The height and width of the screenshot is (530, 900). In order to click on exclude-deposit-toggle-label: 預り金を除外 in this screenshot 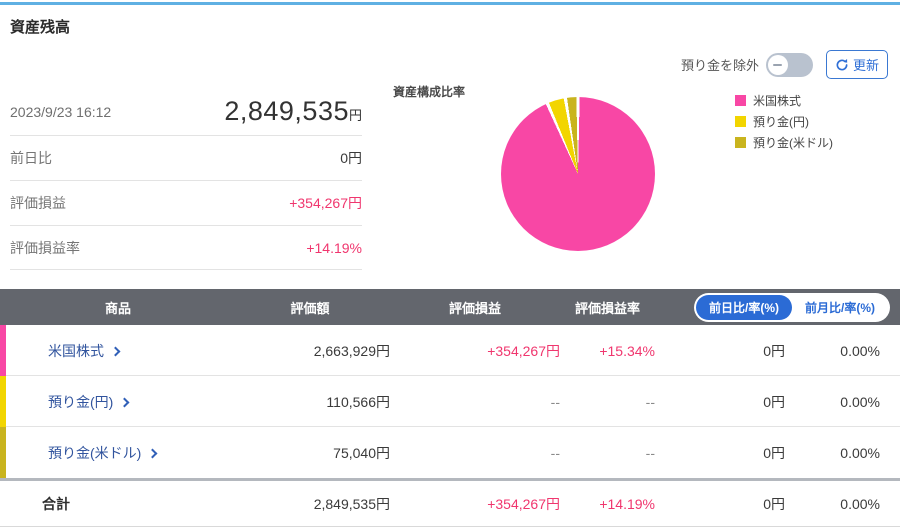, I will do `click(719, 65)`.